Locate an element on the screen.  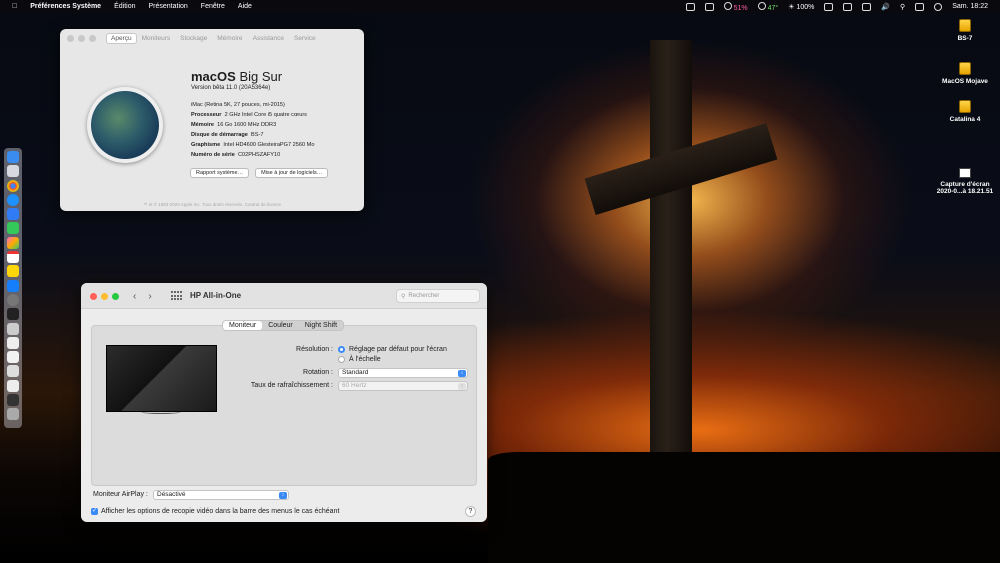
desktop-screenshot-file: Capture d'écran 2020-0...à 18.21.51 is located at coordinates (965, 181).